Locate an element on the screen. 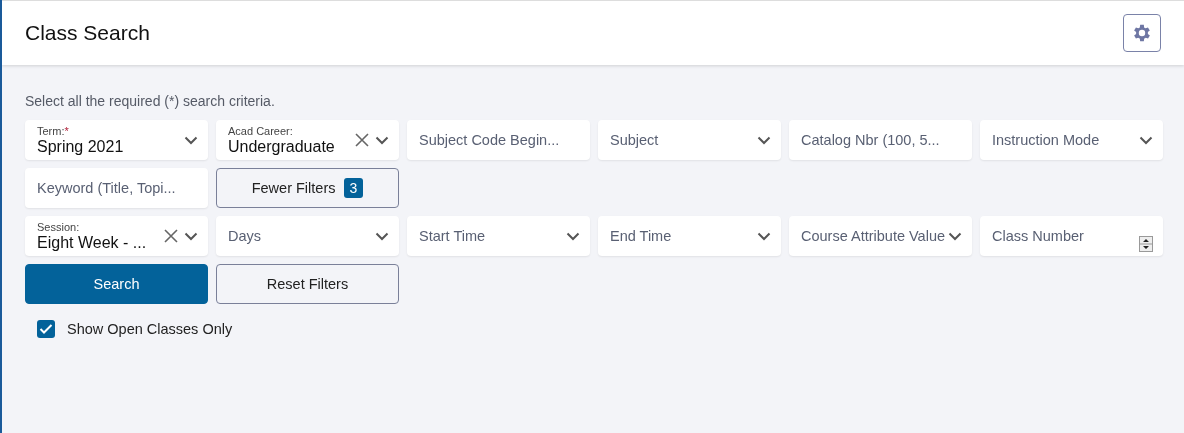 Image resolution: width=1184 pixels, height=433 pixels. dropdown: Term:* Spring 2021 is located at coordinates (116, 140).